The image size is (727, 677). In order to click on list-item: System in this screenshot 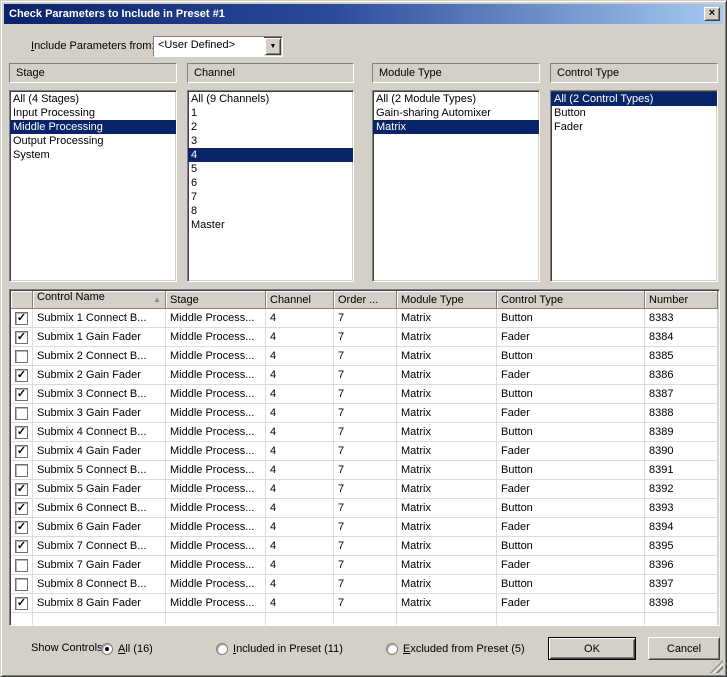, I will do `click(93, 155)`.